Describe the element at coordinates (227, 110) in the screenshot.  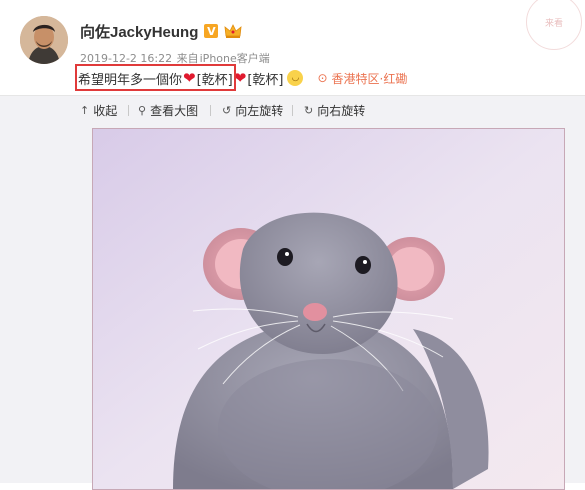
I see `rotate-left-icon: ↺` at that location.